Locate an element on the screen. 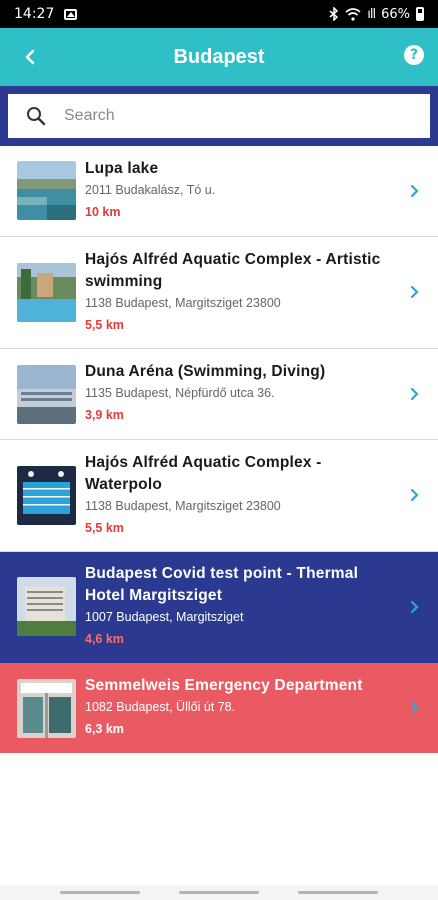  item-address: 2011 Budakalász, Tó u. is located at coordinates (150, 190).